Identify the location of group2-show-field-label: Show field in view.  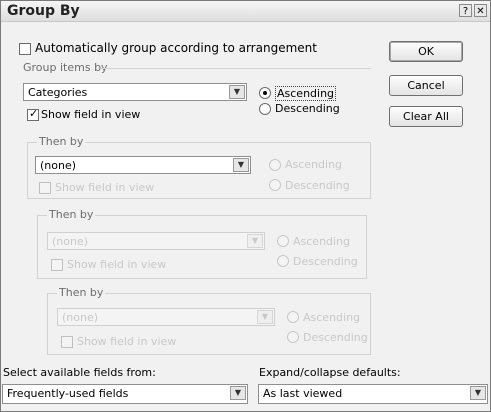
(105, 187).